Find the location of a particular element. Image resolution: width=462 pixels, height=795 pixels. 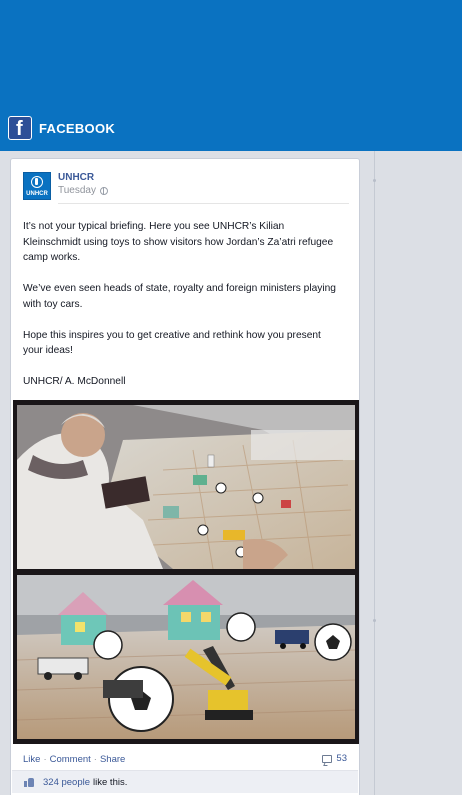

globe-icon is located at coordinates (103, 190).